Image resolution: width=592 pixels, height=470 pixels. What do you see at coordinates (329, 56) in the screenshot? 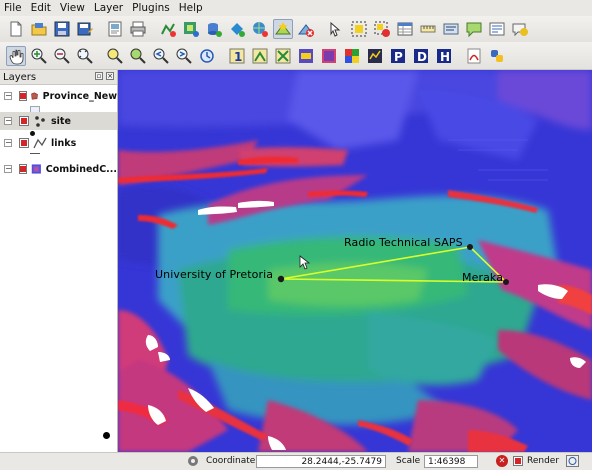
I see `plugin-5-icon` at bounding box center [329, 56].